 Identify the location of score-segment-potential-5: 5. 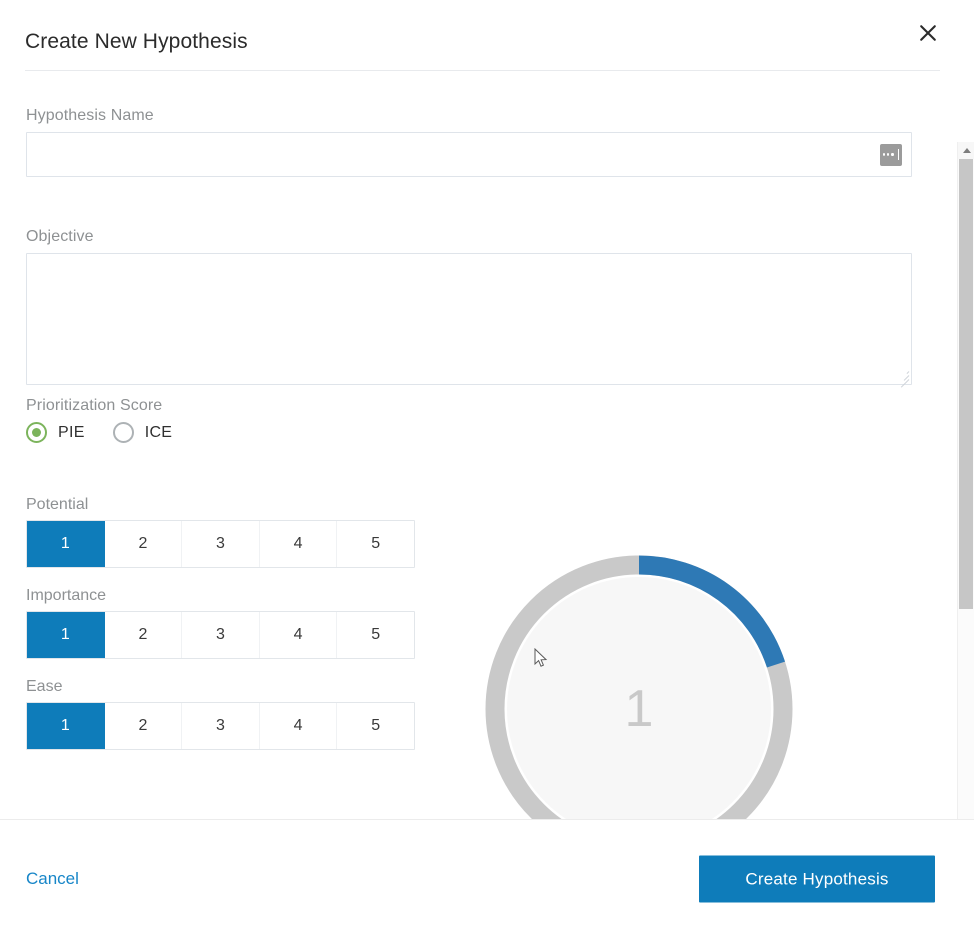
(375, 544).